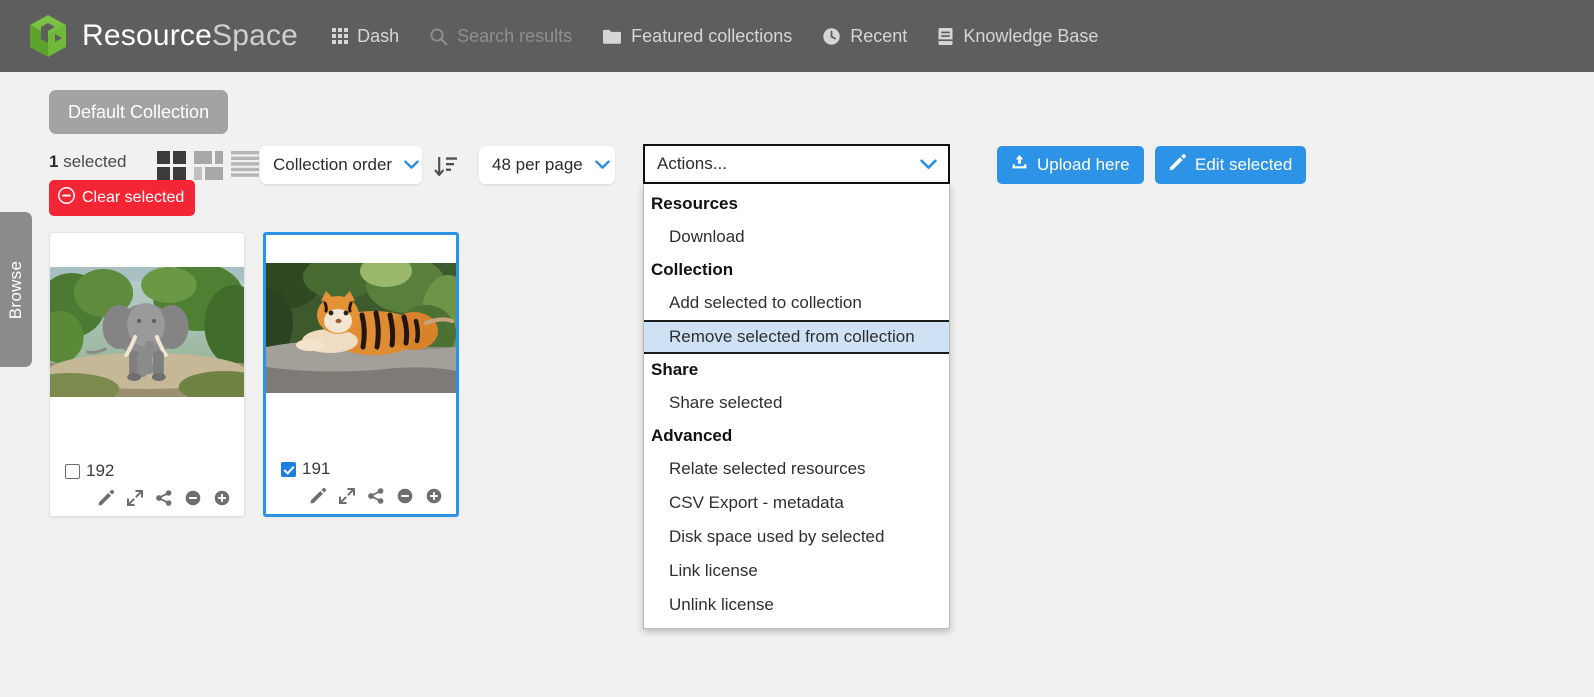 This screenshot has width=1594, height=697. I want to click on selected-count-suffix: selected, so click(92, 161).